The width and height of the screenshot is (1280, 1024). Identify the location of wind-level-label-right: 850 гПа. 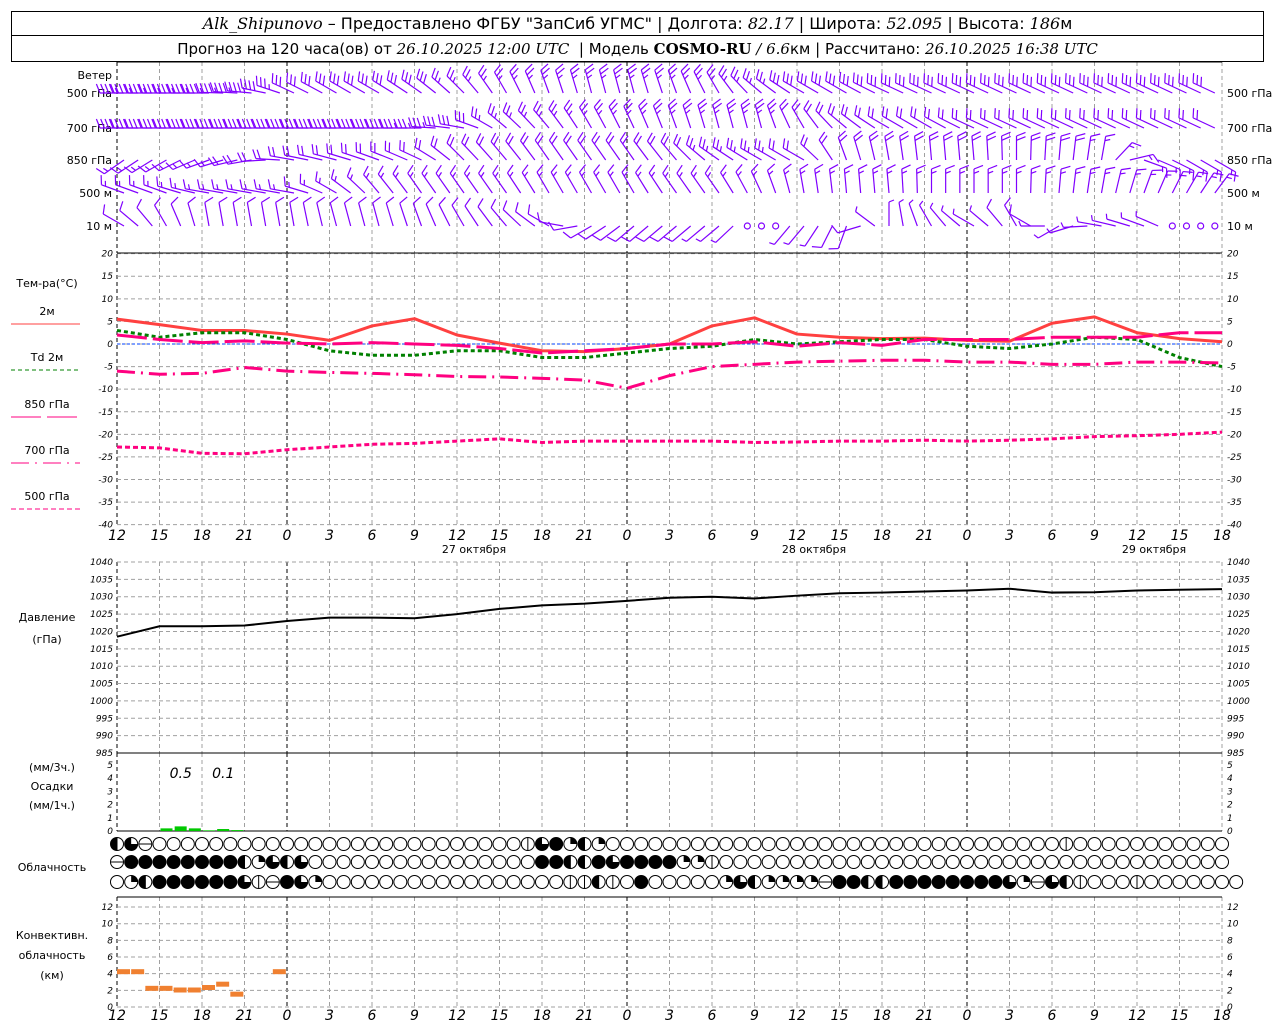
(1249, 160).